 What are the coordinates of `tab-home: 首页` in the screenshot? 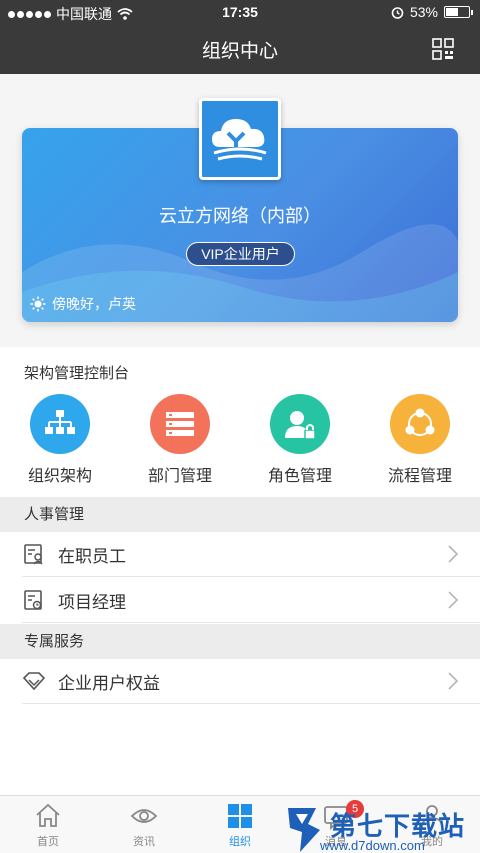 It's located at (48, 825).